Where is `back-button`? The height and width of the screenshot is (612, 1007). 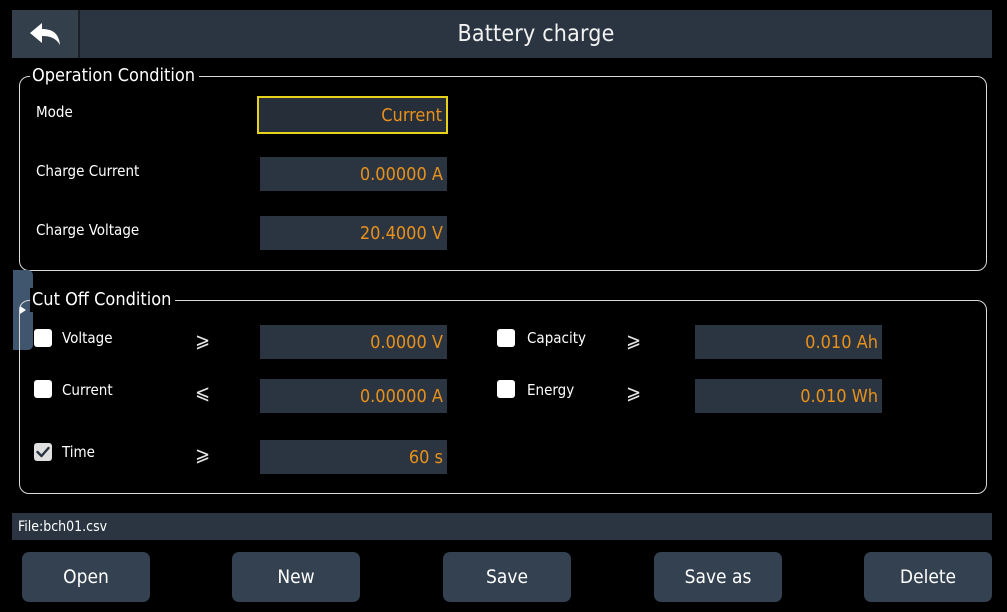 back-button is located at coordinates (46, 34).